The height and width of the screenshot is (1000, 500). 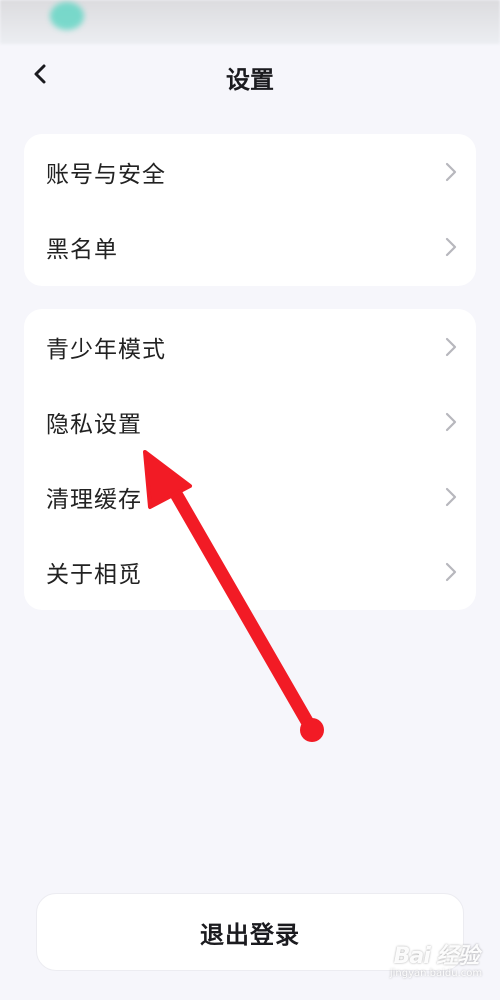 I want to click on header: 设置, so click(x=250, y=74).